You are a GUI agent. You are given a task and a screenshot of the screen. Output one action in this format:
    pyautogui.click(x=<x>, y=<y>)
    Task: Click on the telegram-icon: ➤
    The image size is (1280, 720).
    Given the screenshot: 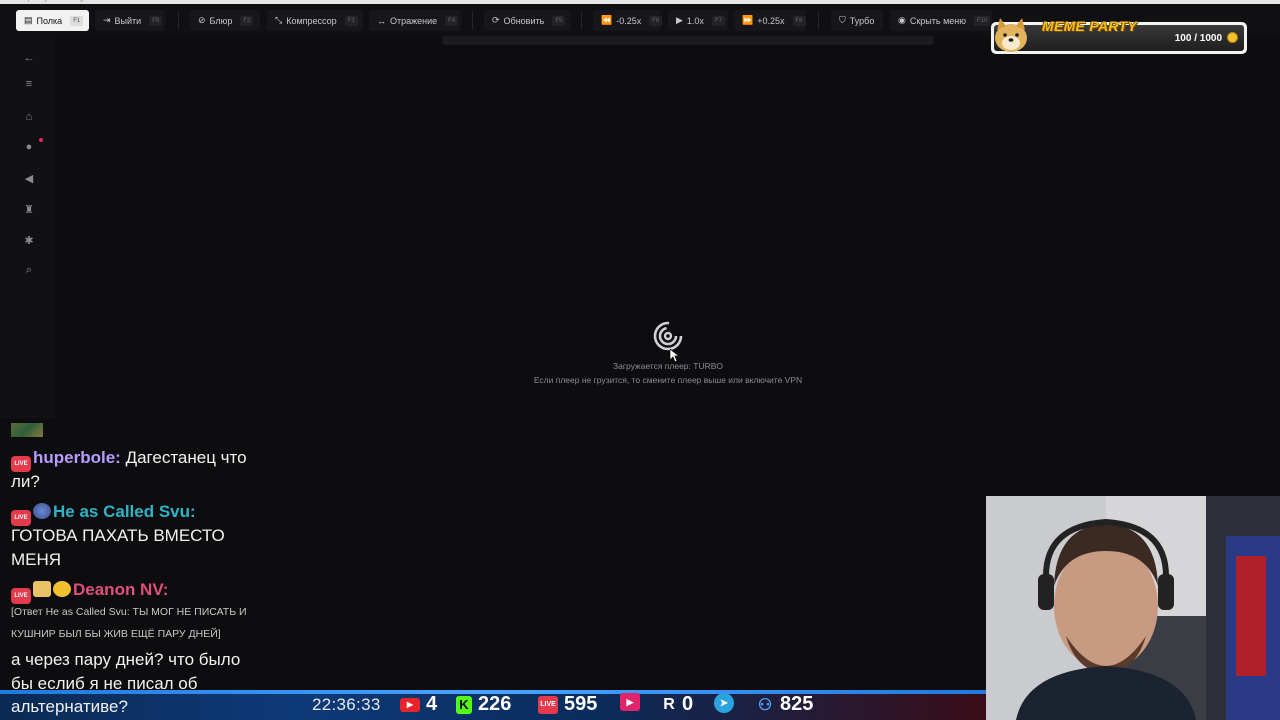 What is the action you would take?
    pyautogui.click(x=724, y=703)
    